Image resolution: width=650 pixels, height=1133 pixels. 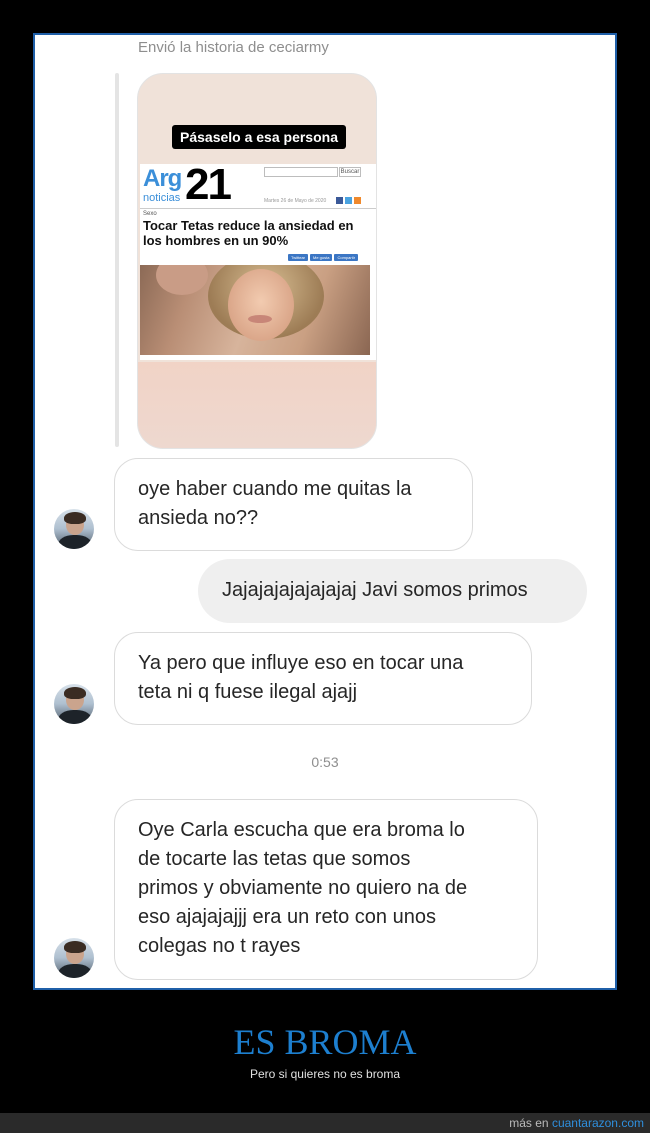 What do you see at coordinates (198, 518) in the screenshot?
I see `message-line: ansieda no??` at bounding box center [198, 518].